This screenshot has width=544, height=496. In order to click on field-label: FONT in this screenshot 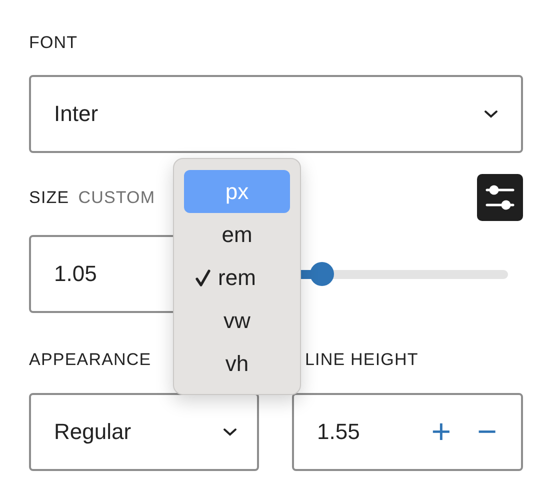, I will do `click(54, 43)`.